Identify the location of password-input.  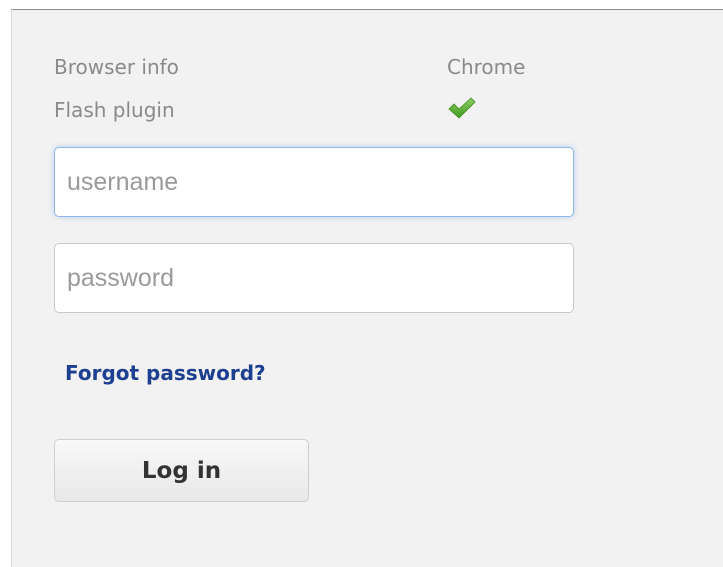
(314, 278).